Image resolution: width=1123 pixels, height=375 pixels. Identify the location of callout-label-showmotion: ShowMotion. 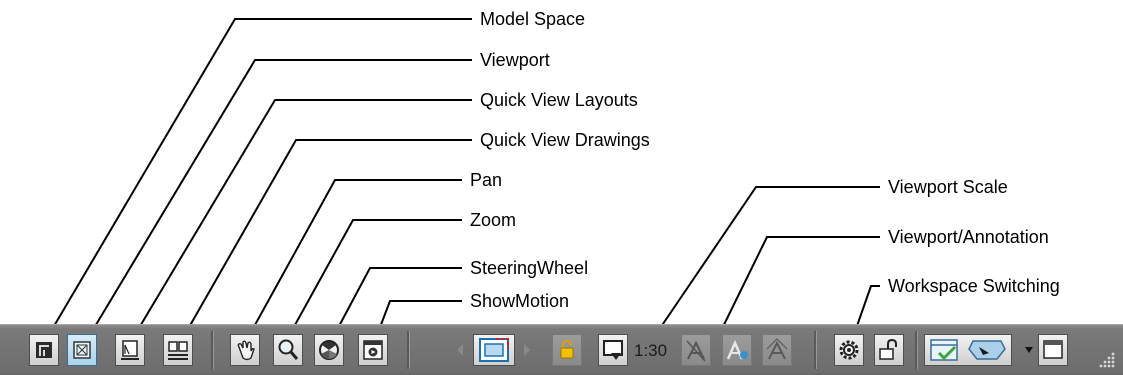
(520, 301).